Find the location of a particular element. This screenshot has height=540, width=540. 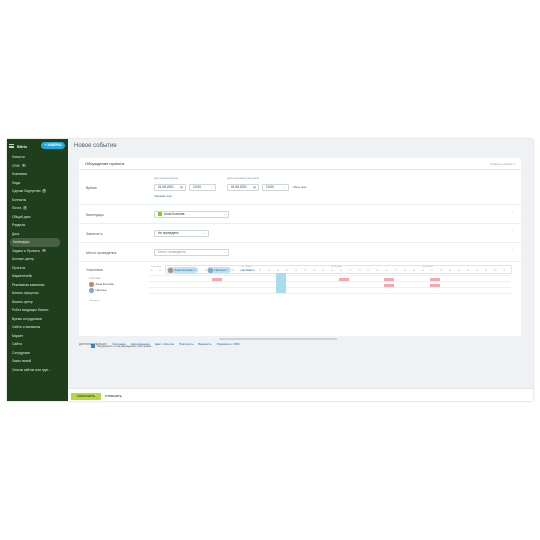

sidebar-item: Проекты is located at coordinates (37, 268).